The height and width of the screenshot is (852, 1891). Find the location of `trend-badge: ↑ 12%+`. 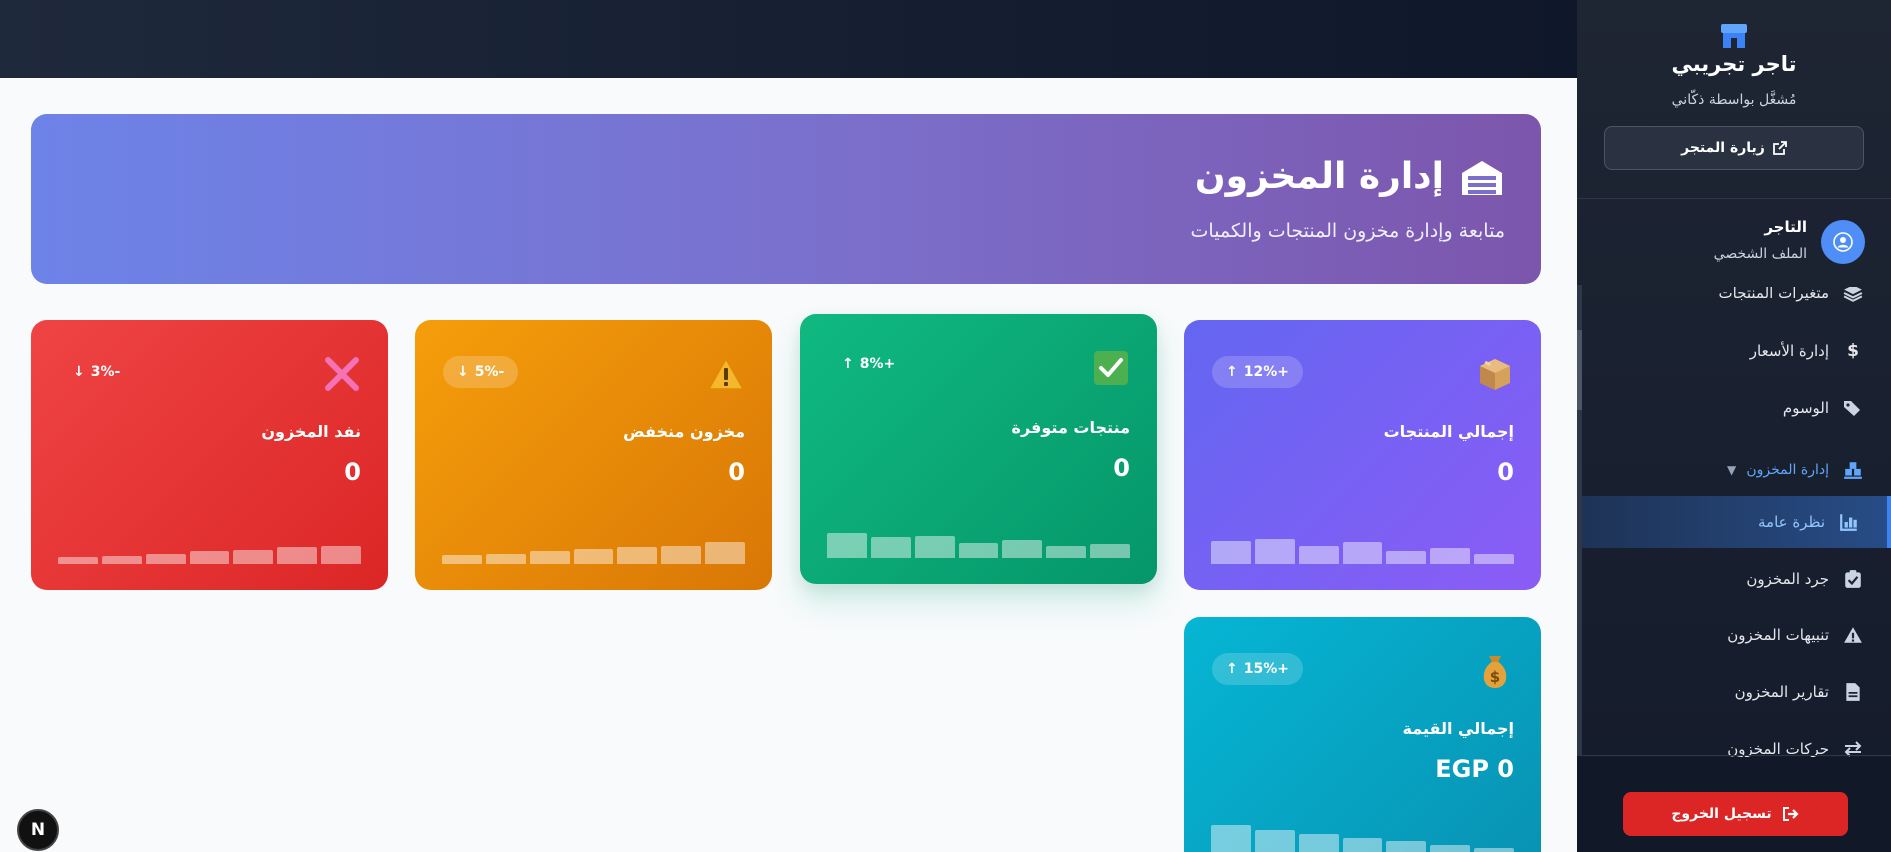

trend-badge: ↑ 12%+ is located at coordinates (1257, 372).